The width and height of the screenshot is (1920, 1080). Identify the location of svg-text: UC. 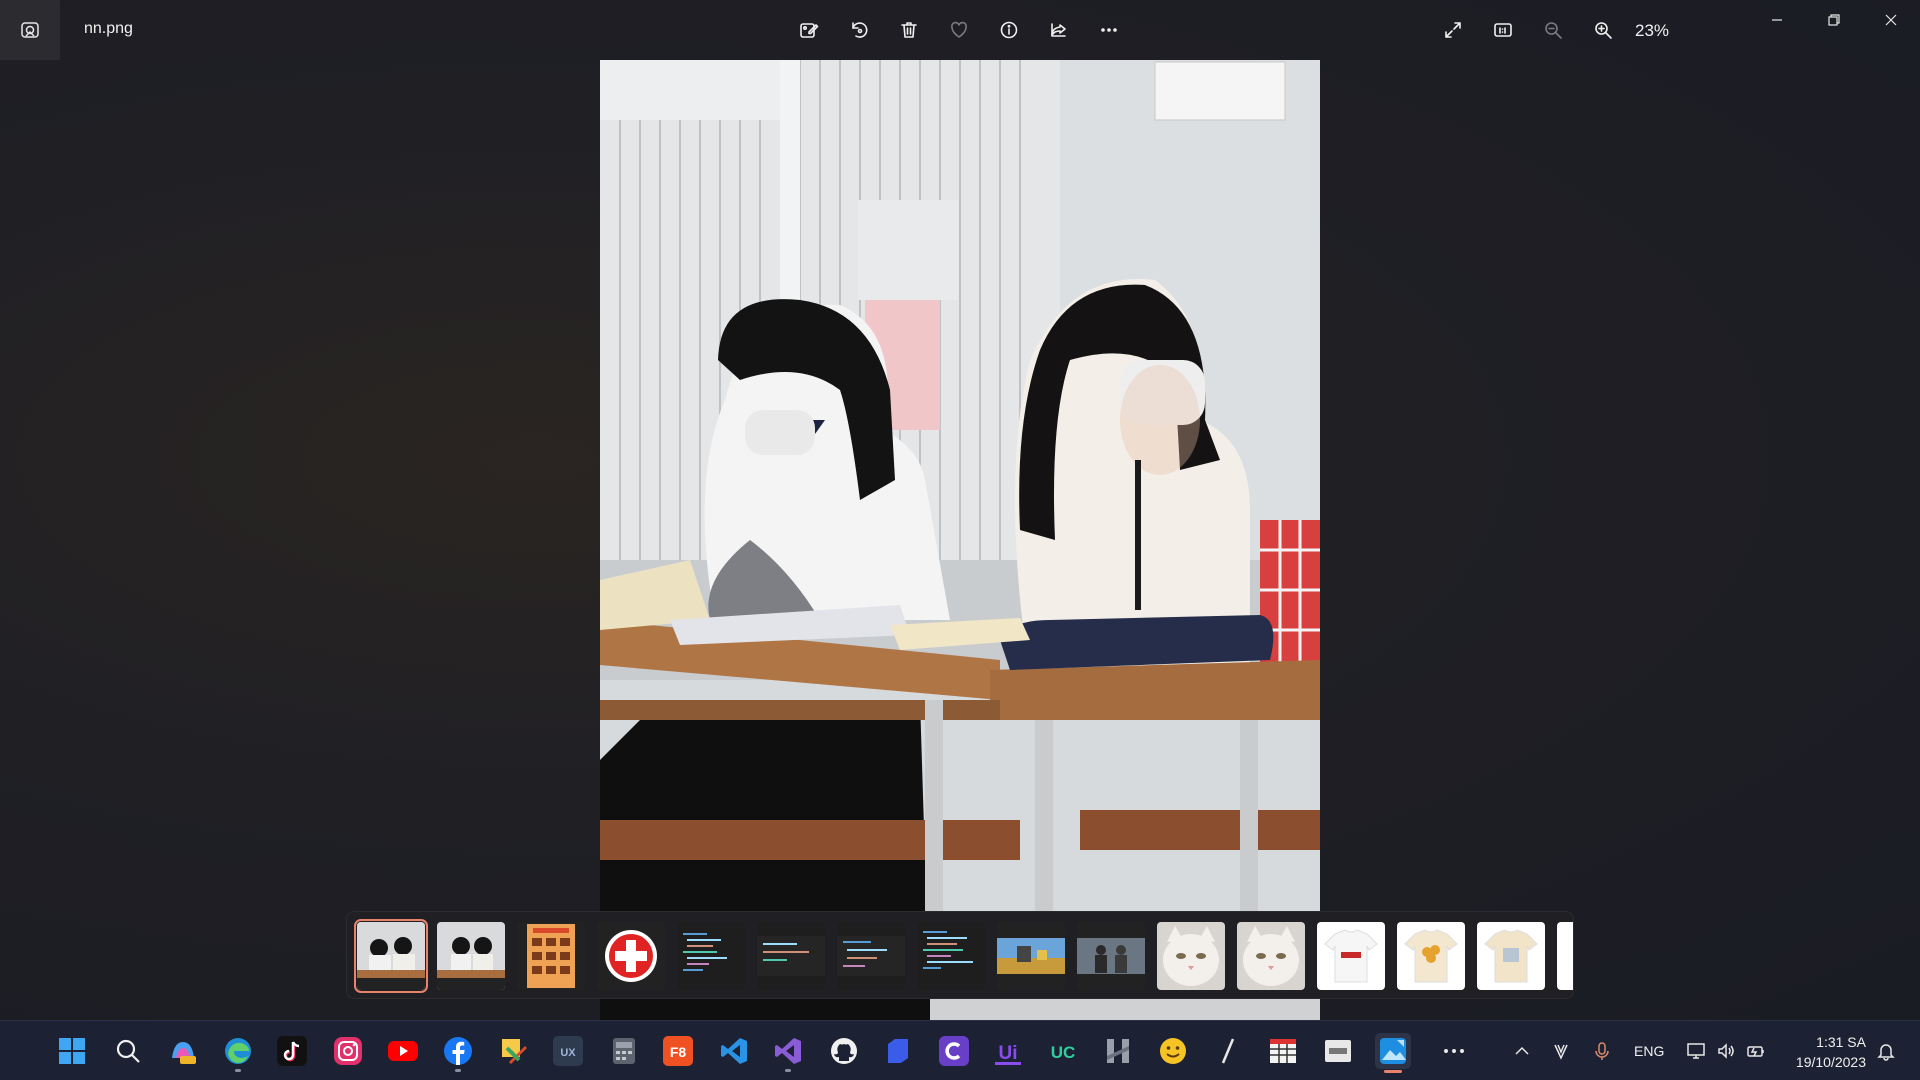
(1063, 1052).